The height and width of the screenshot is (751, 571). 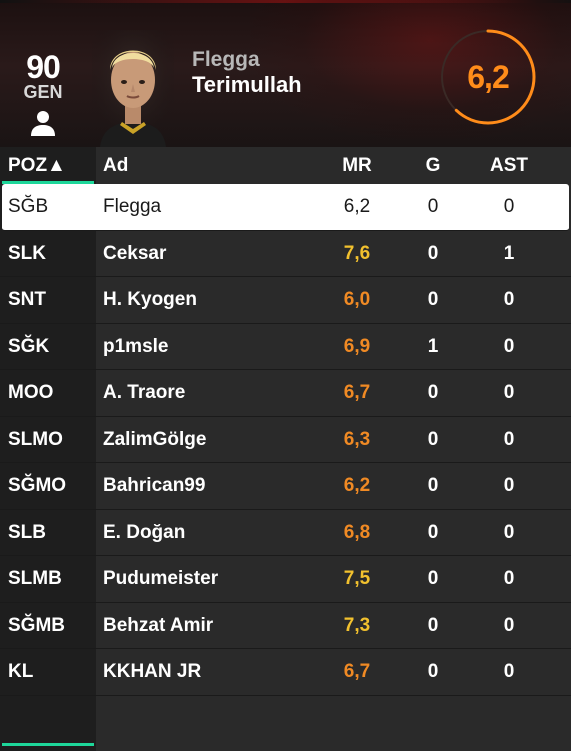 What do you see at coordinates (433, 346) in the screenshot?
I see `player-goals: 1` at bounding box center [433, 346].